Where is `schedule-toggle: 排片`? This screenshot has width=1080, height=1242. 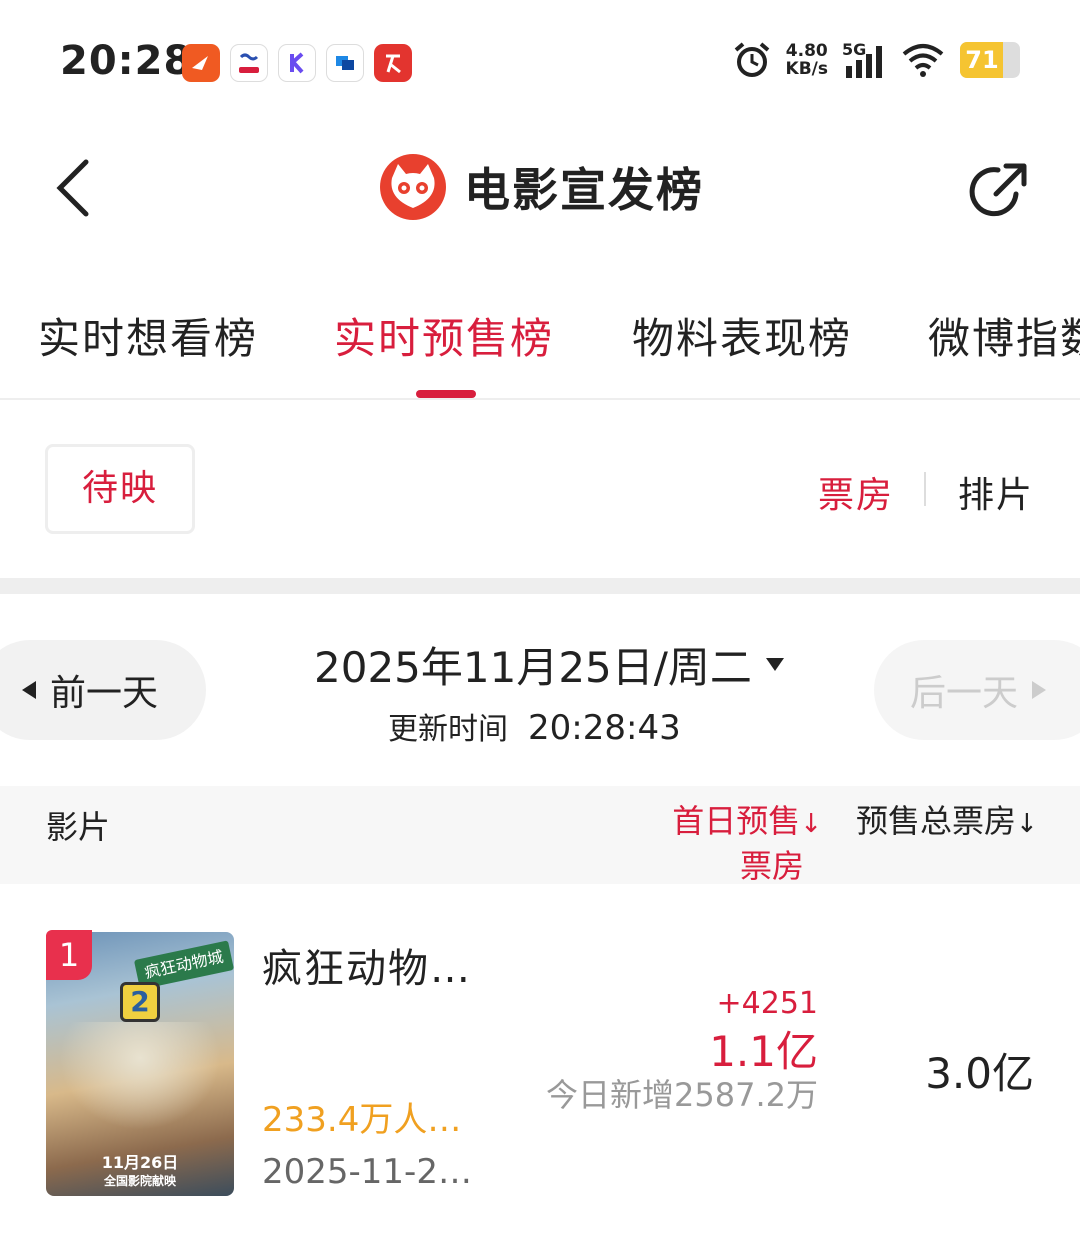
schedule-toggle: 排片 is located at coordinates (996, 492).